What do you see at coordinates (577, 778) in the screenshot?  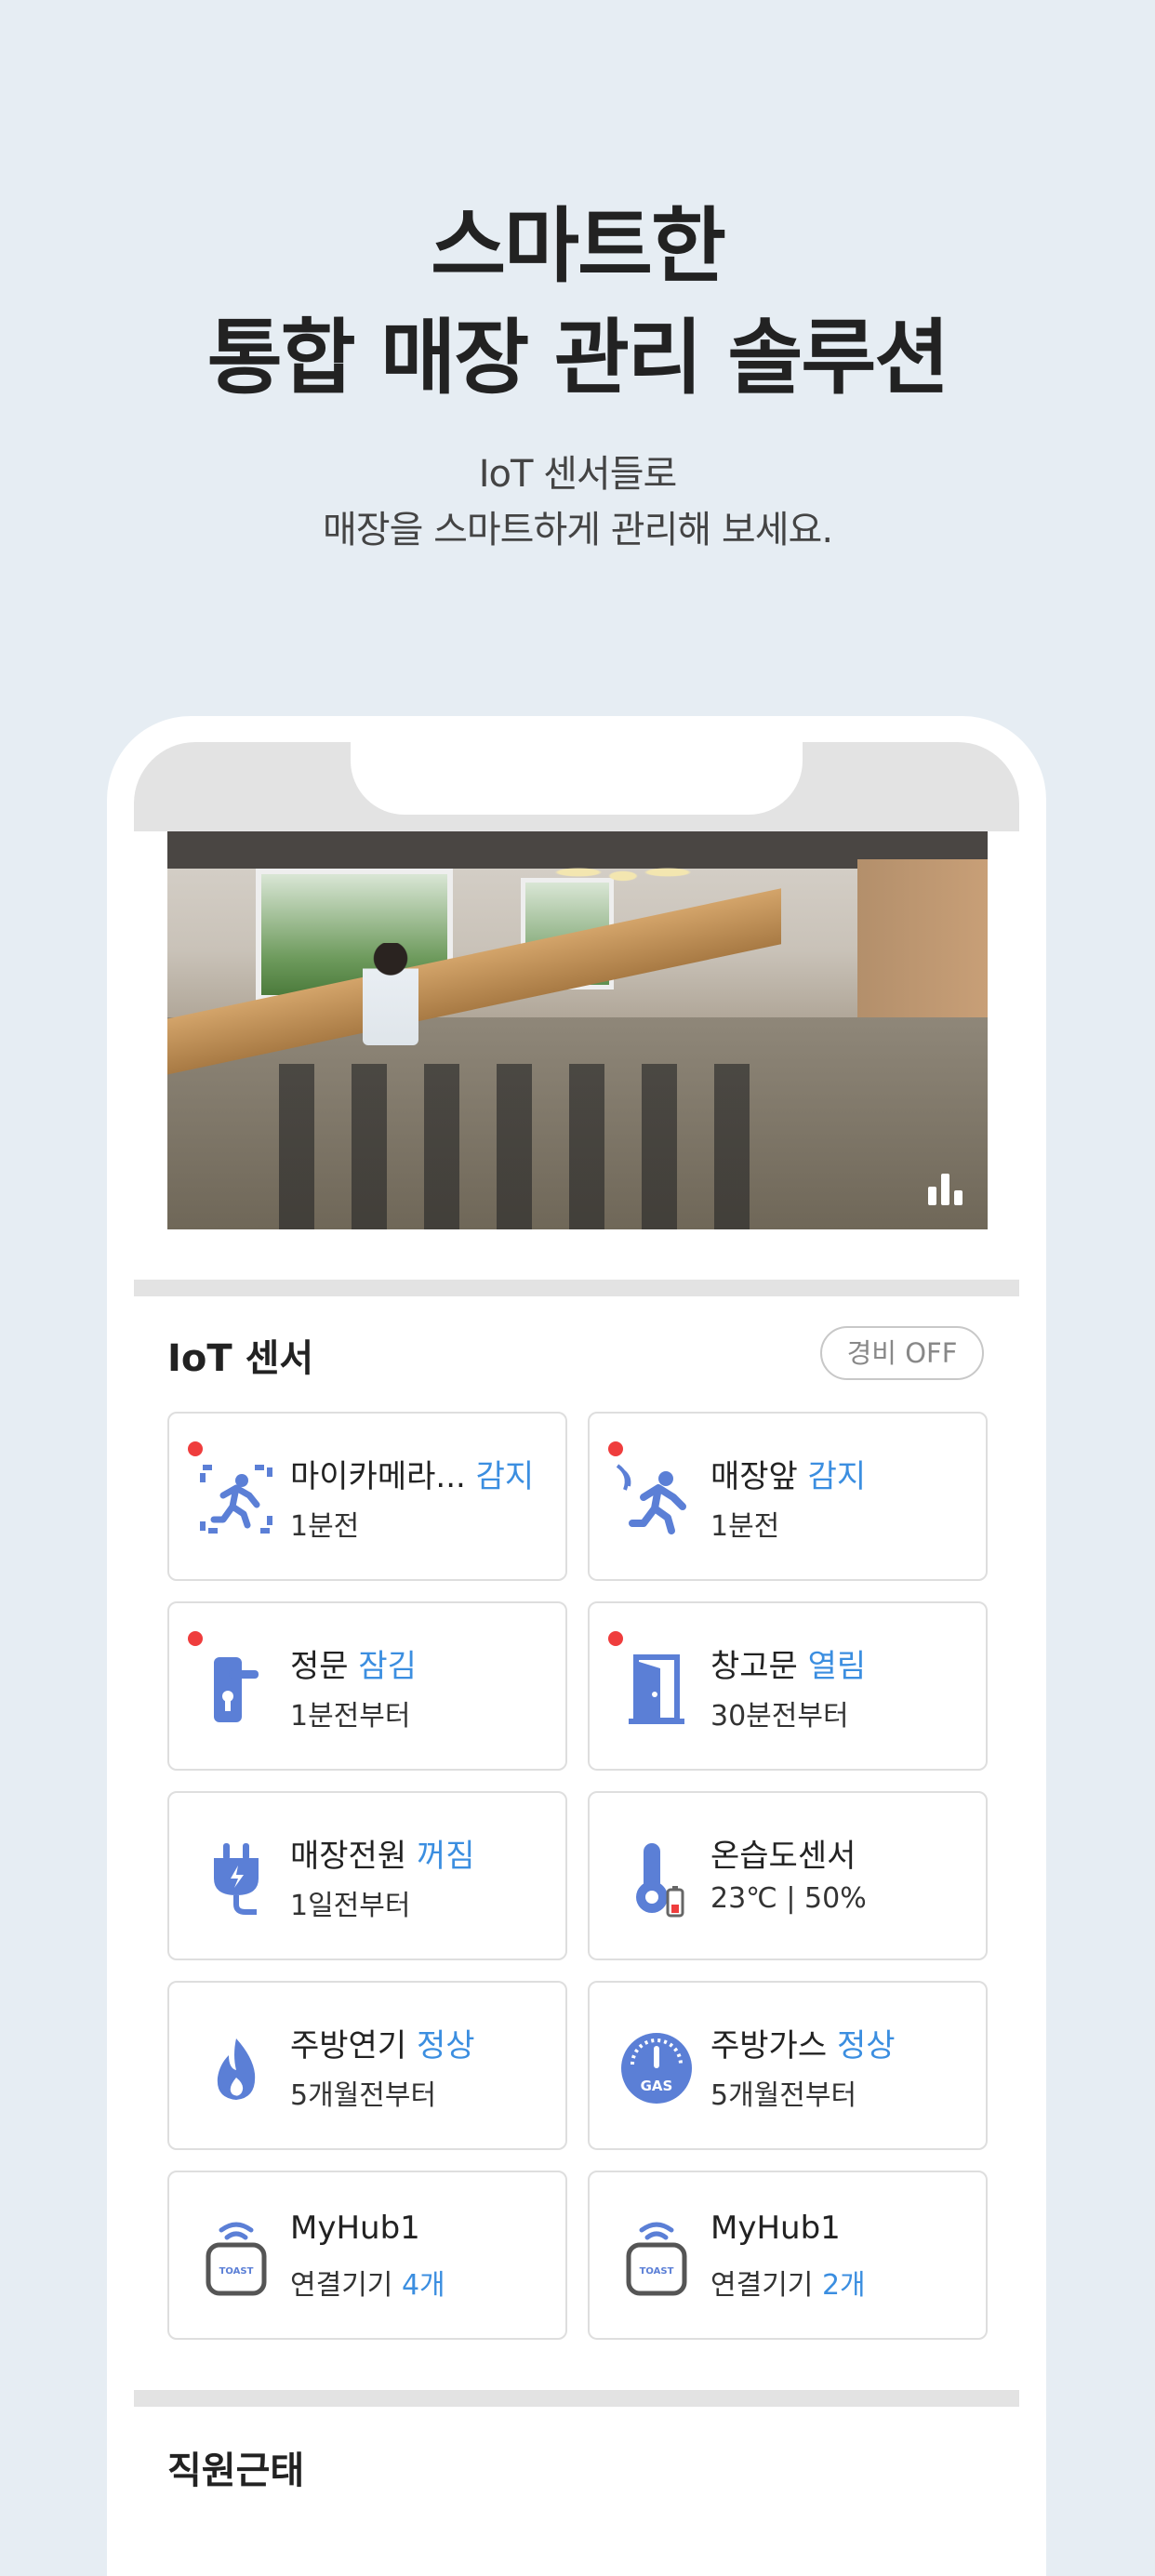 I see `phone-notch` at bounding box center [577, 778].